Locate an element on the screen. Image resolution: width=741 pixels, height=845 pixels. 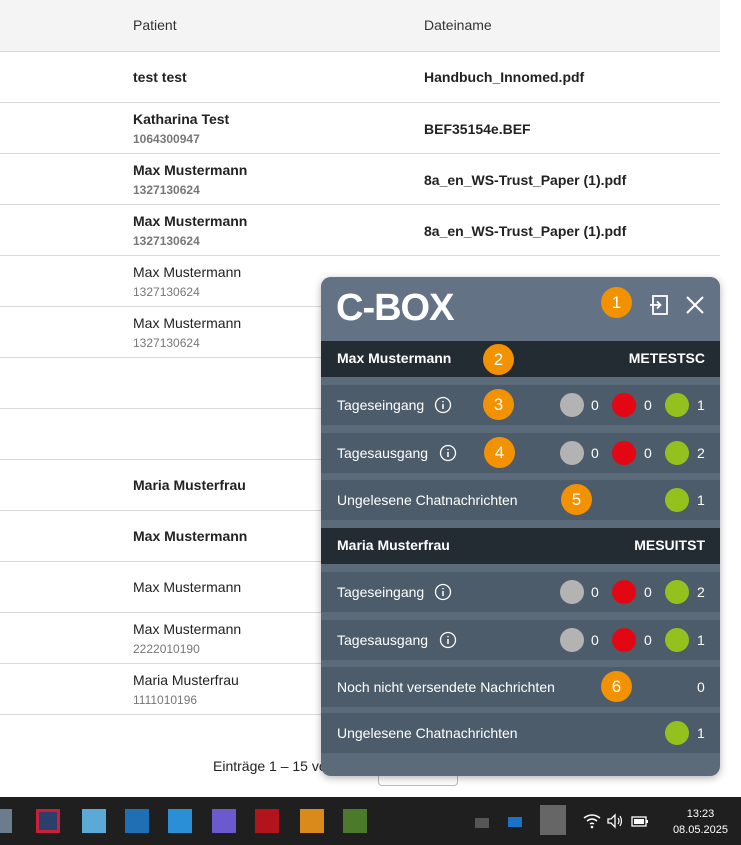
stat-row-tageseingang: Tageseingang 3 0 0 1 is located at coordinates (520, 405).